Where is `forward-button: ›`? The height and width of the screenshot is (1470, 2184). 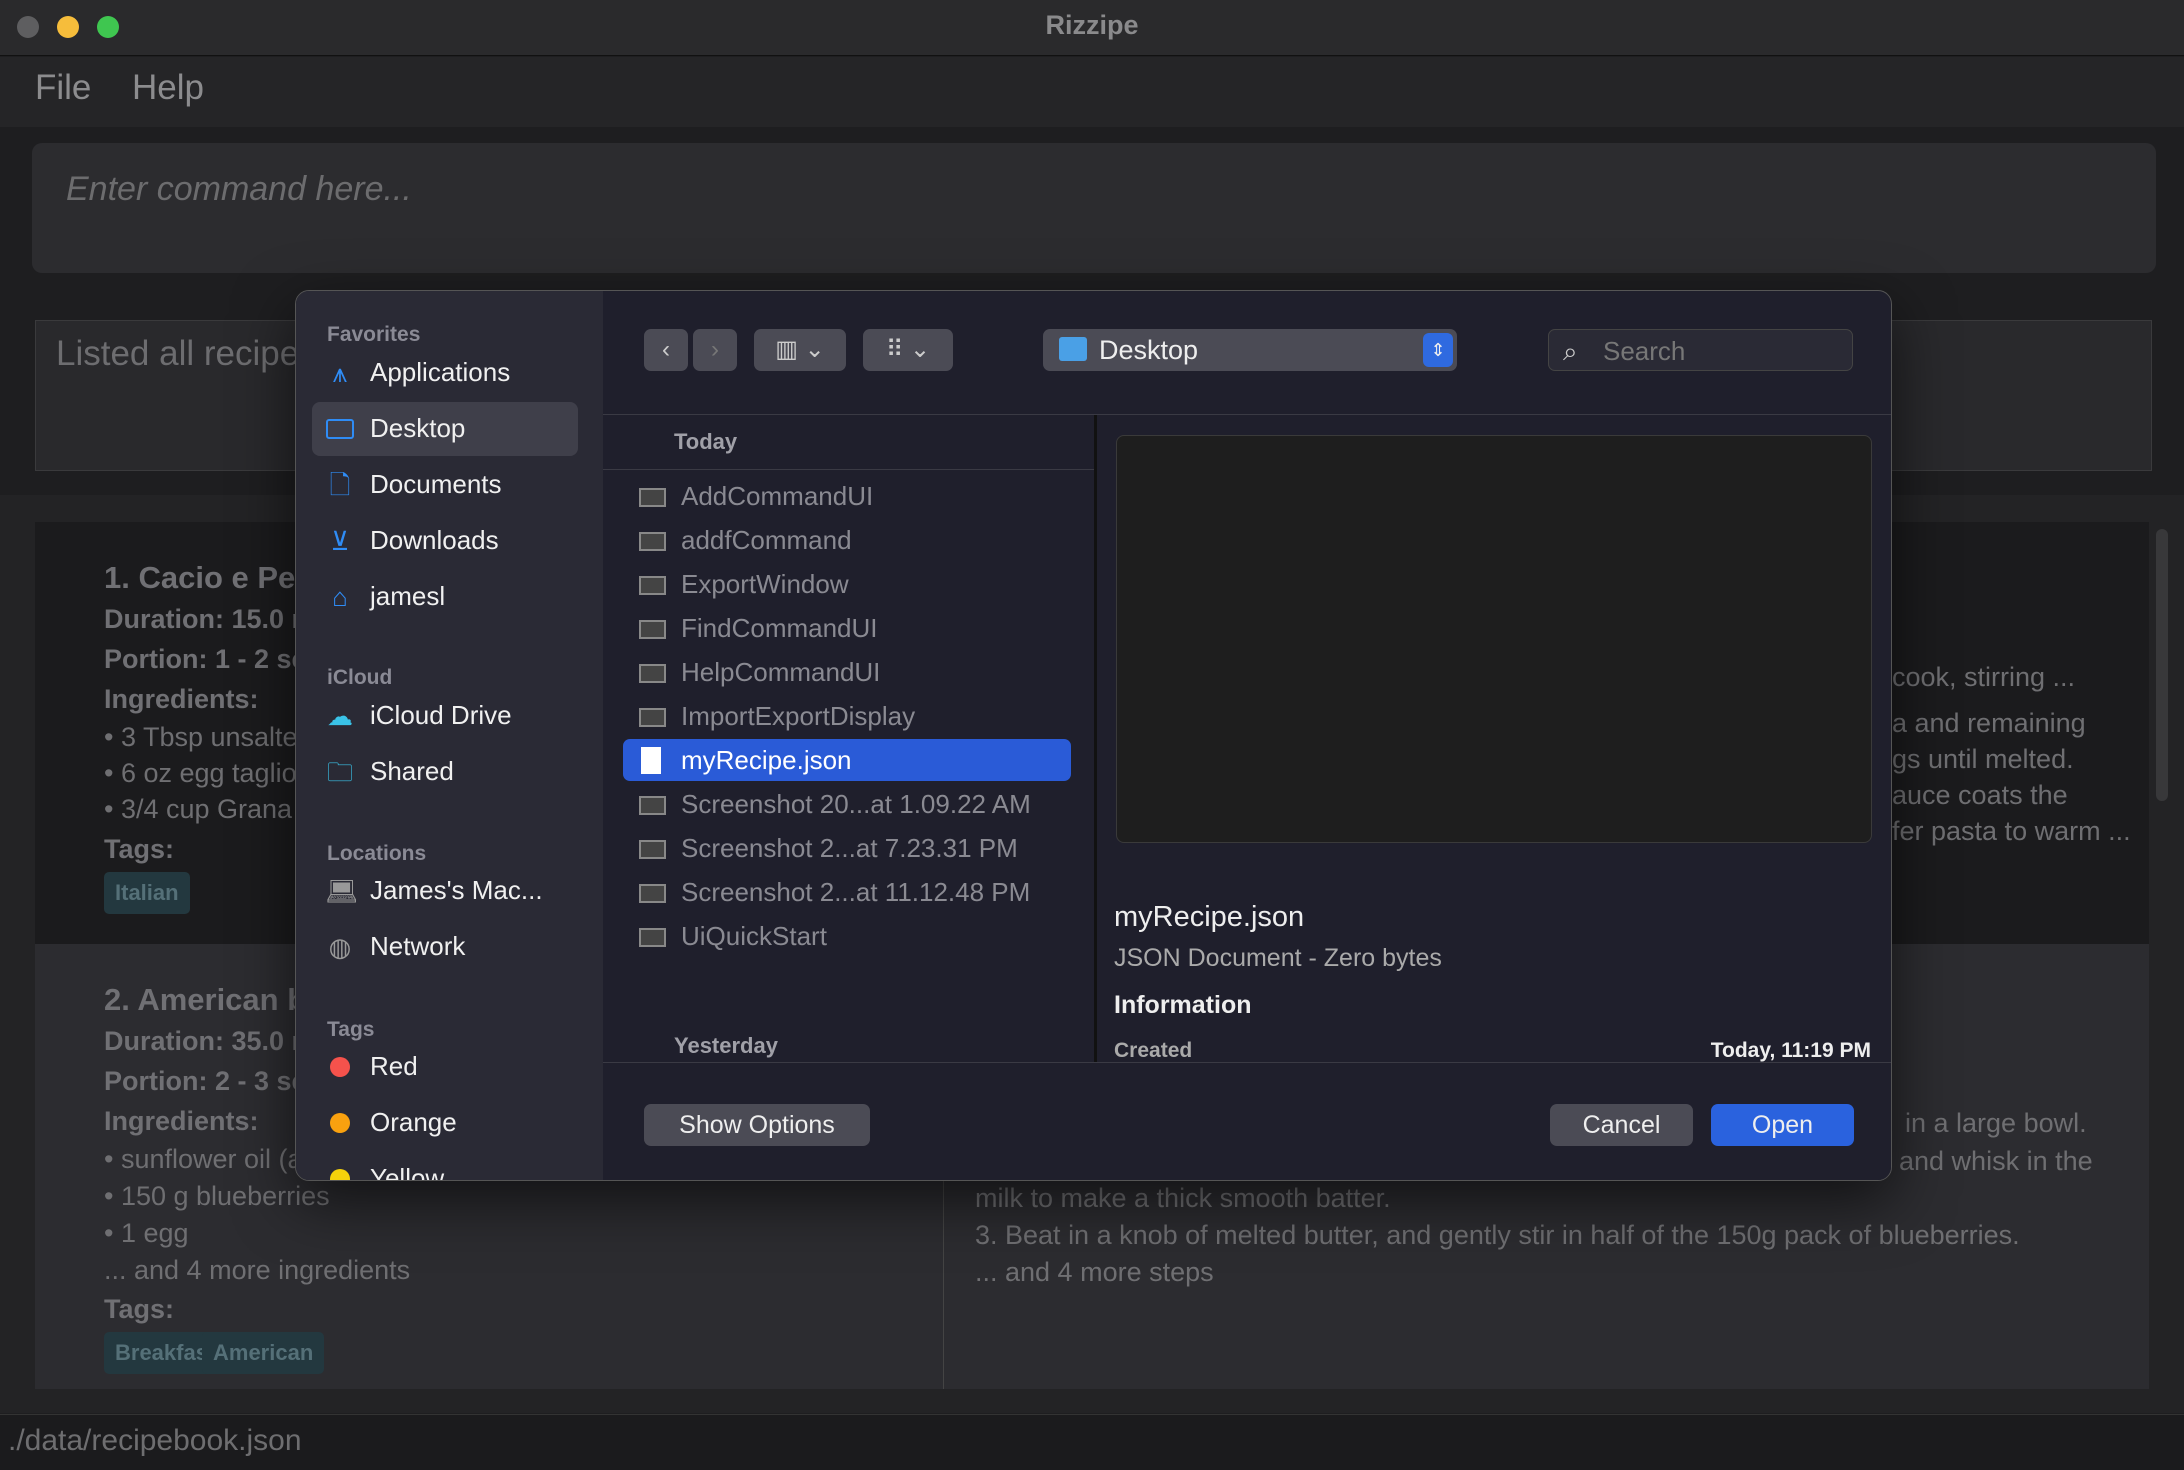
forward-button: › is located at coordinates (715, 350).